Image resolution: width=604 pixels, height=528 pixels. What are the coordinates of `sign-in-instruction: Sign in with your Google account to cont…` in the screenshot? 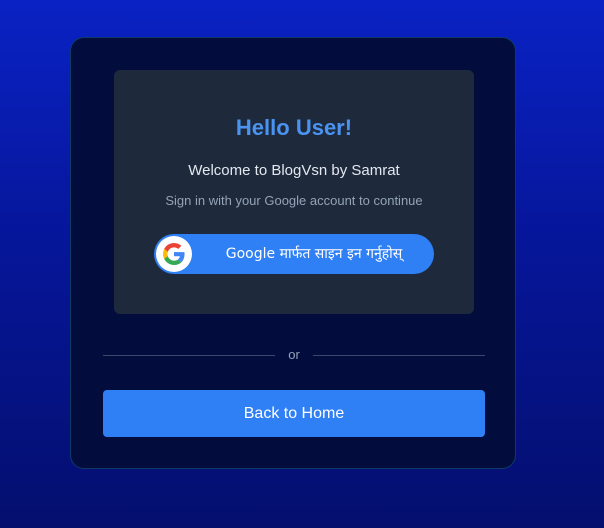 It's located at (294, 200).